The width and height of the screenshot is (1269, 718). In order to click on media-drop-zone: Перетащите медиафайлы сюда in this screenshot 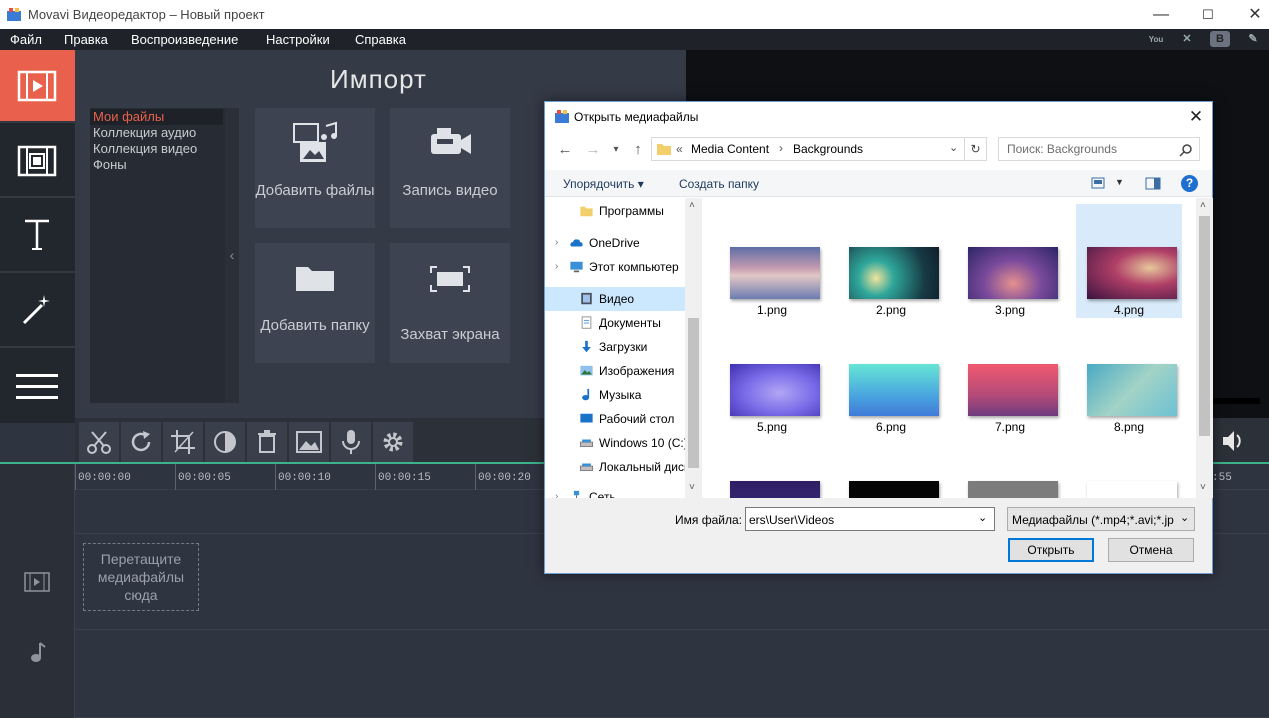, I will do `click(141, 577)`.